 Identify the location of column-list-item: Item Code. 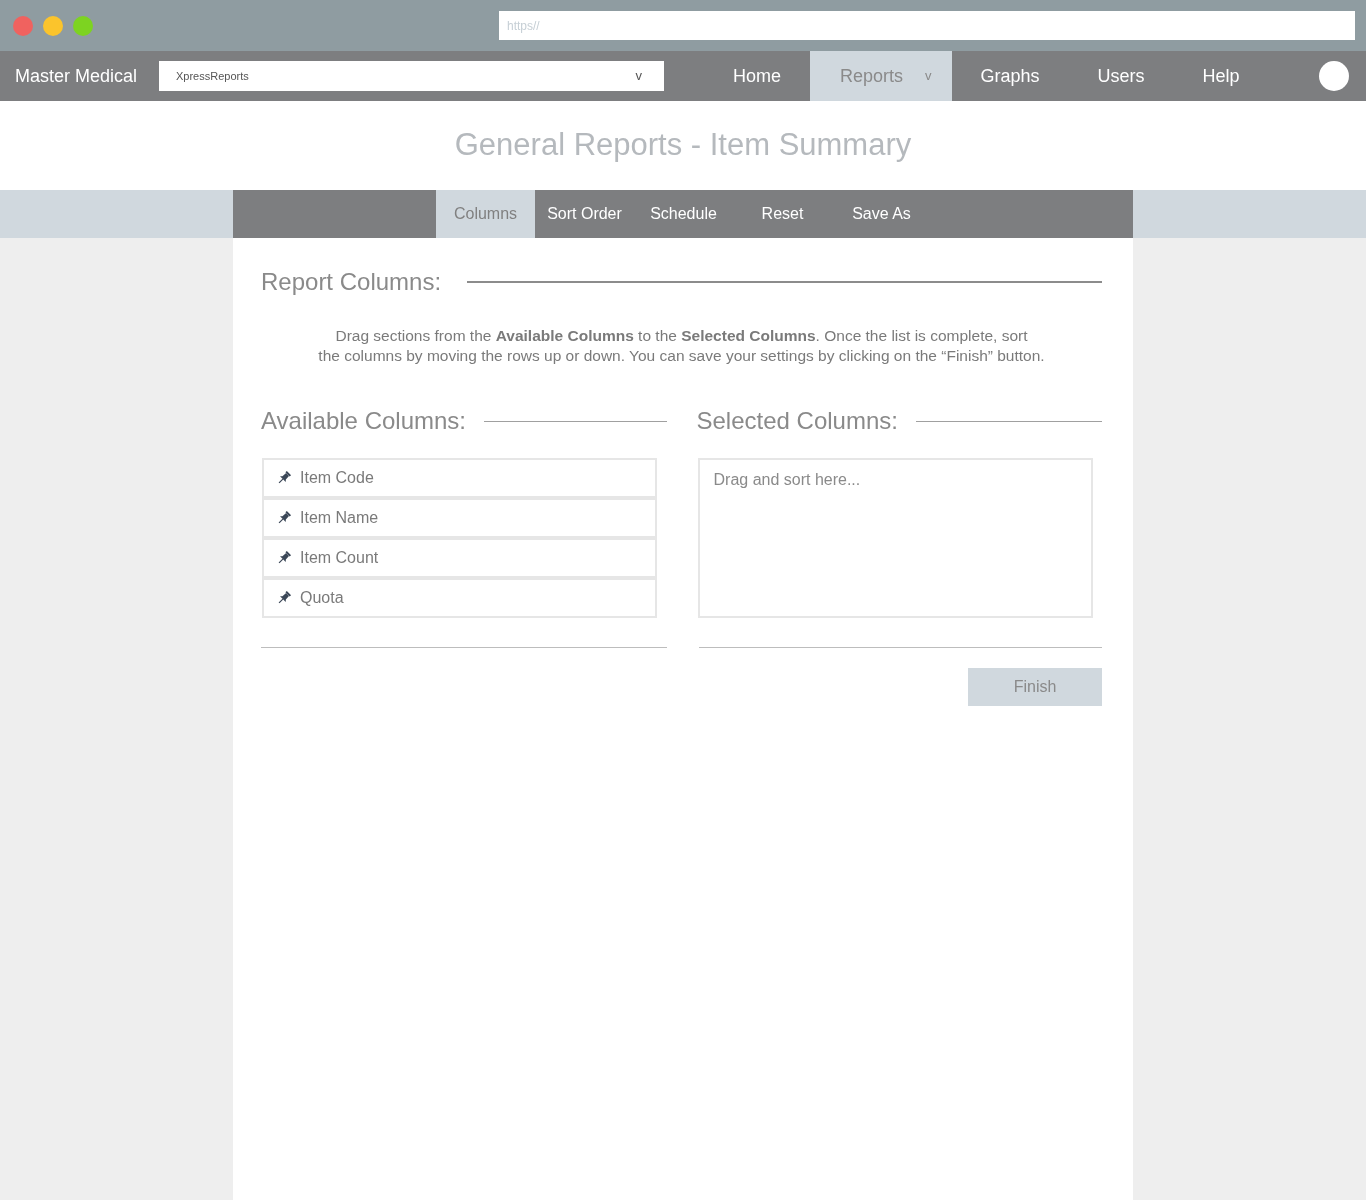
(459, 478).